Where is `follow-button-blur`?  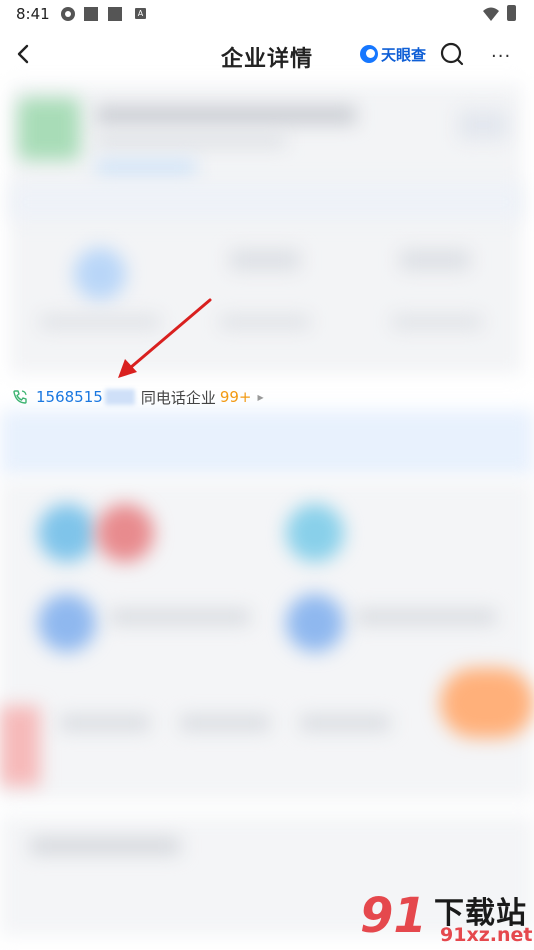 follow-button-blur is located at coordinates (483, 125).